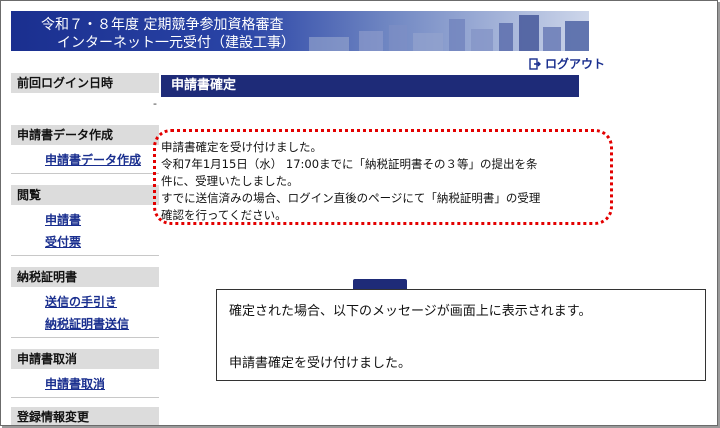 The image size is (720, 428). Describe the element at coordinates (162, 25) in the screenshot. I see `header-title-line1: 令和７・８年度 定期競争参加資格審査` at that location.